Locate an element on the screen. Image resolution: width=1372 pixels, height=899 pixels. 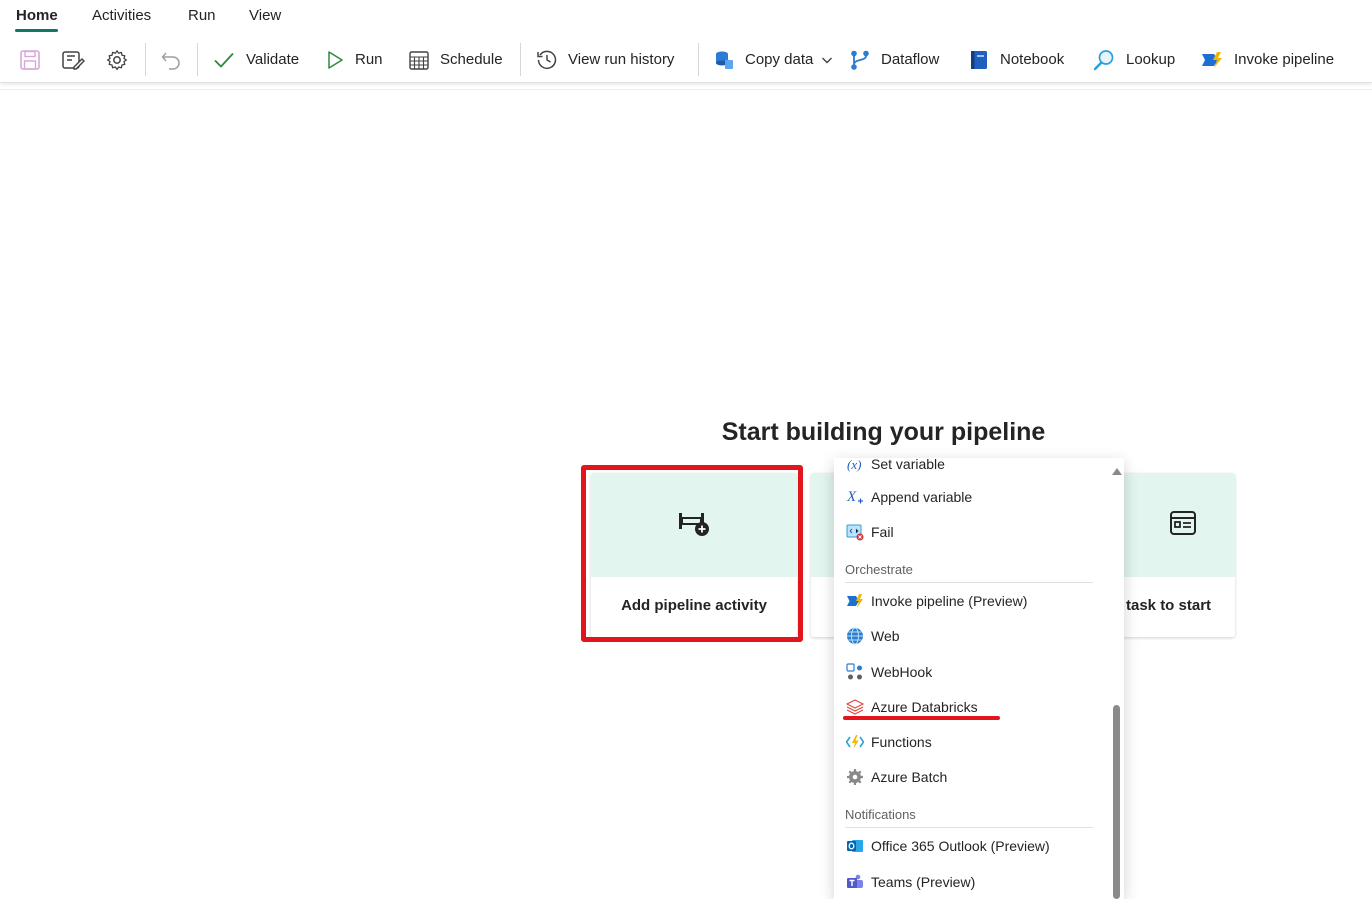
notebook-button: Notebook is located at coordinates (1016, 59).